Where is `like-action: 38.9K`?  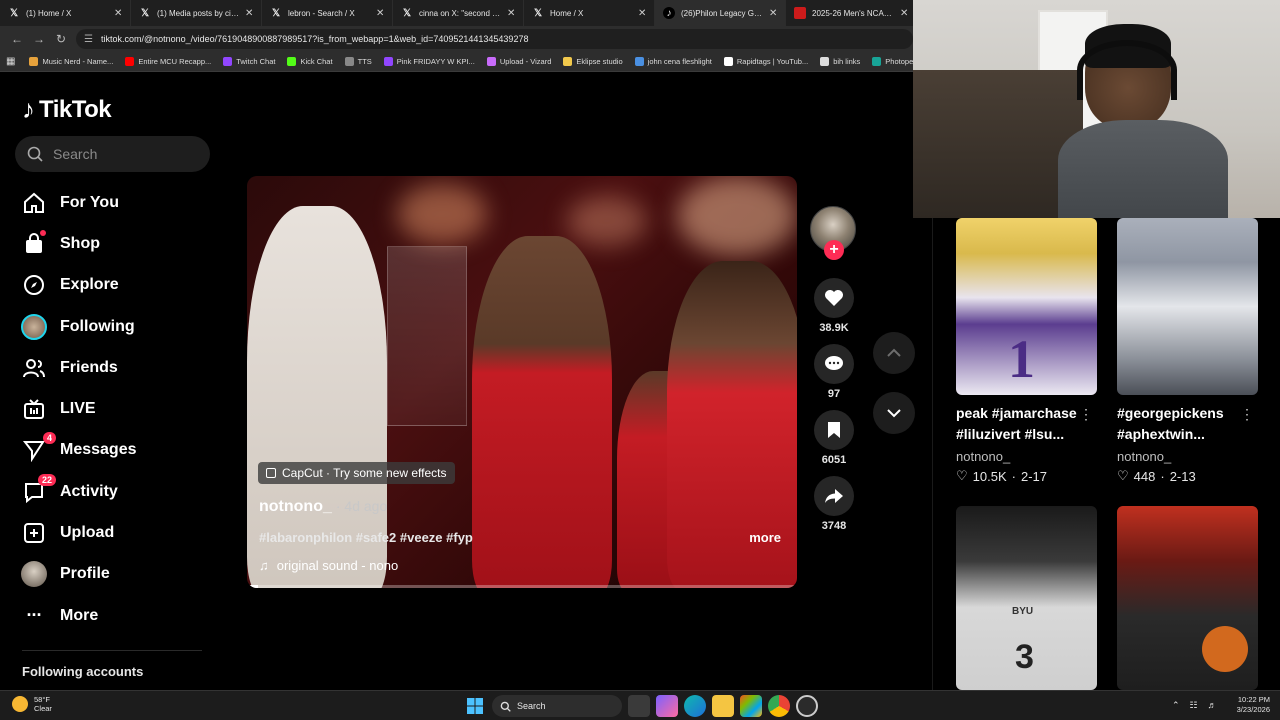
like-action: 38.9K is located at coordinates (834, 306).